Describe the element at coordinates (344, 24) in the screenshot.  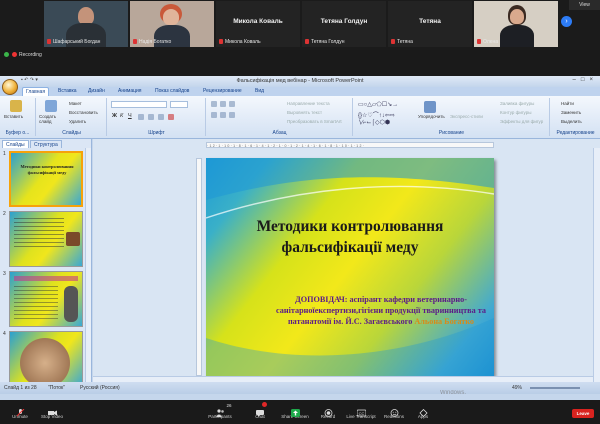
I see `participant-tile: Тетяна Голдун Тетяна Голдун` at that location.